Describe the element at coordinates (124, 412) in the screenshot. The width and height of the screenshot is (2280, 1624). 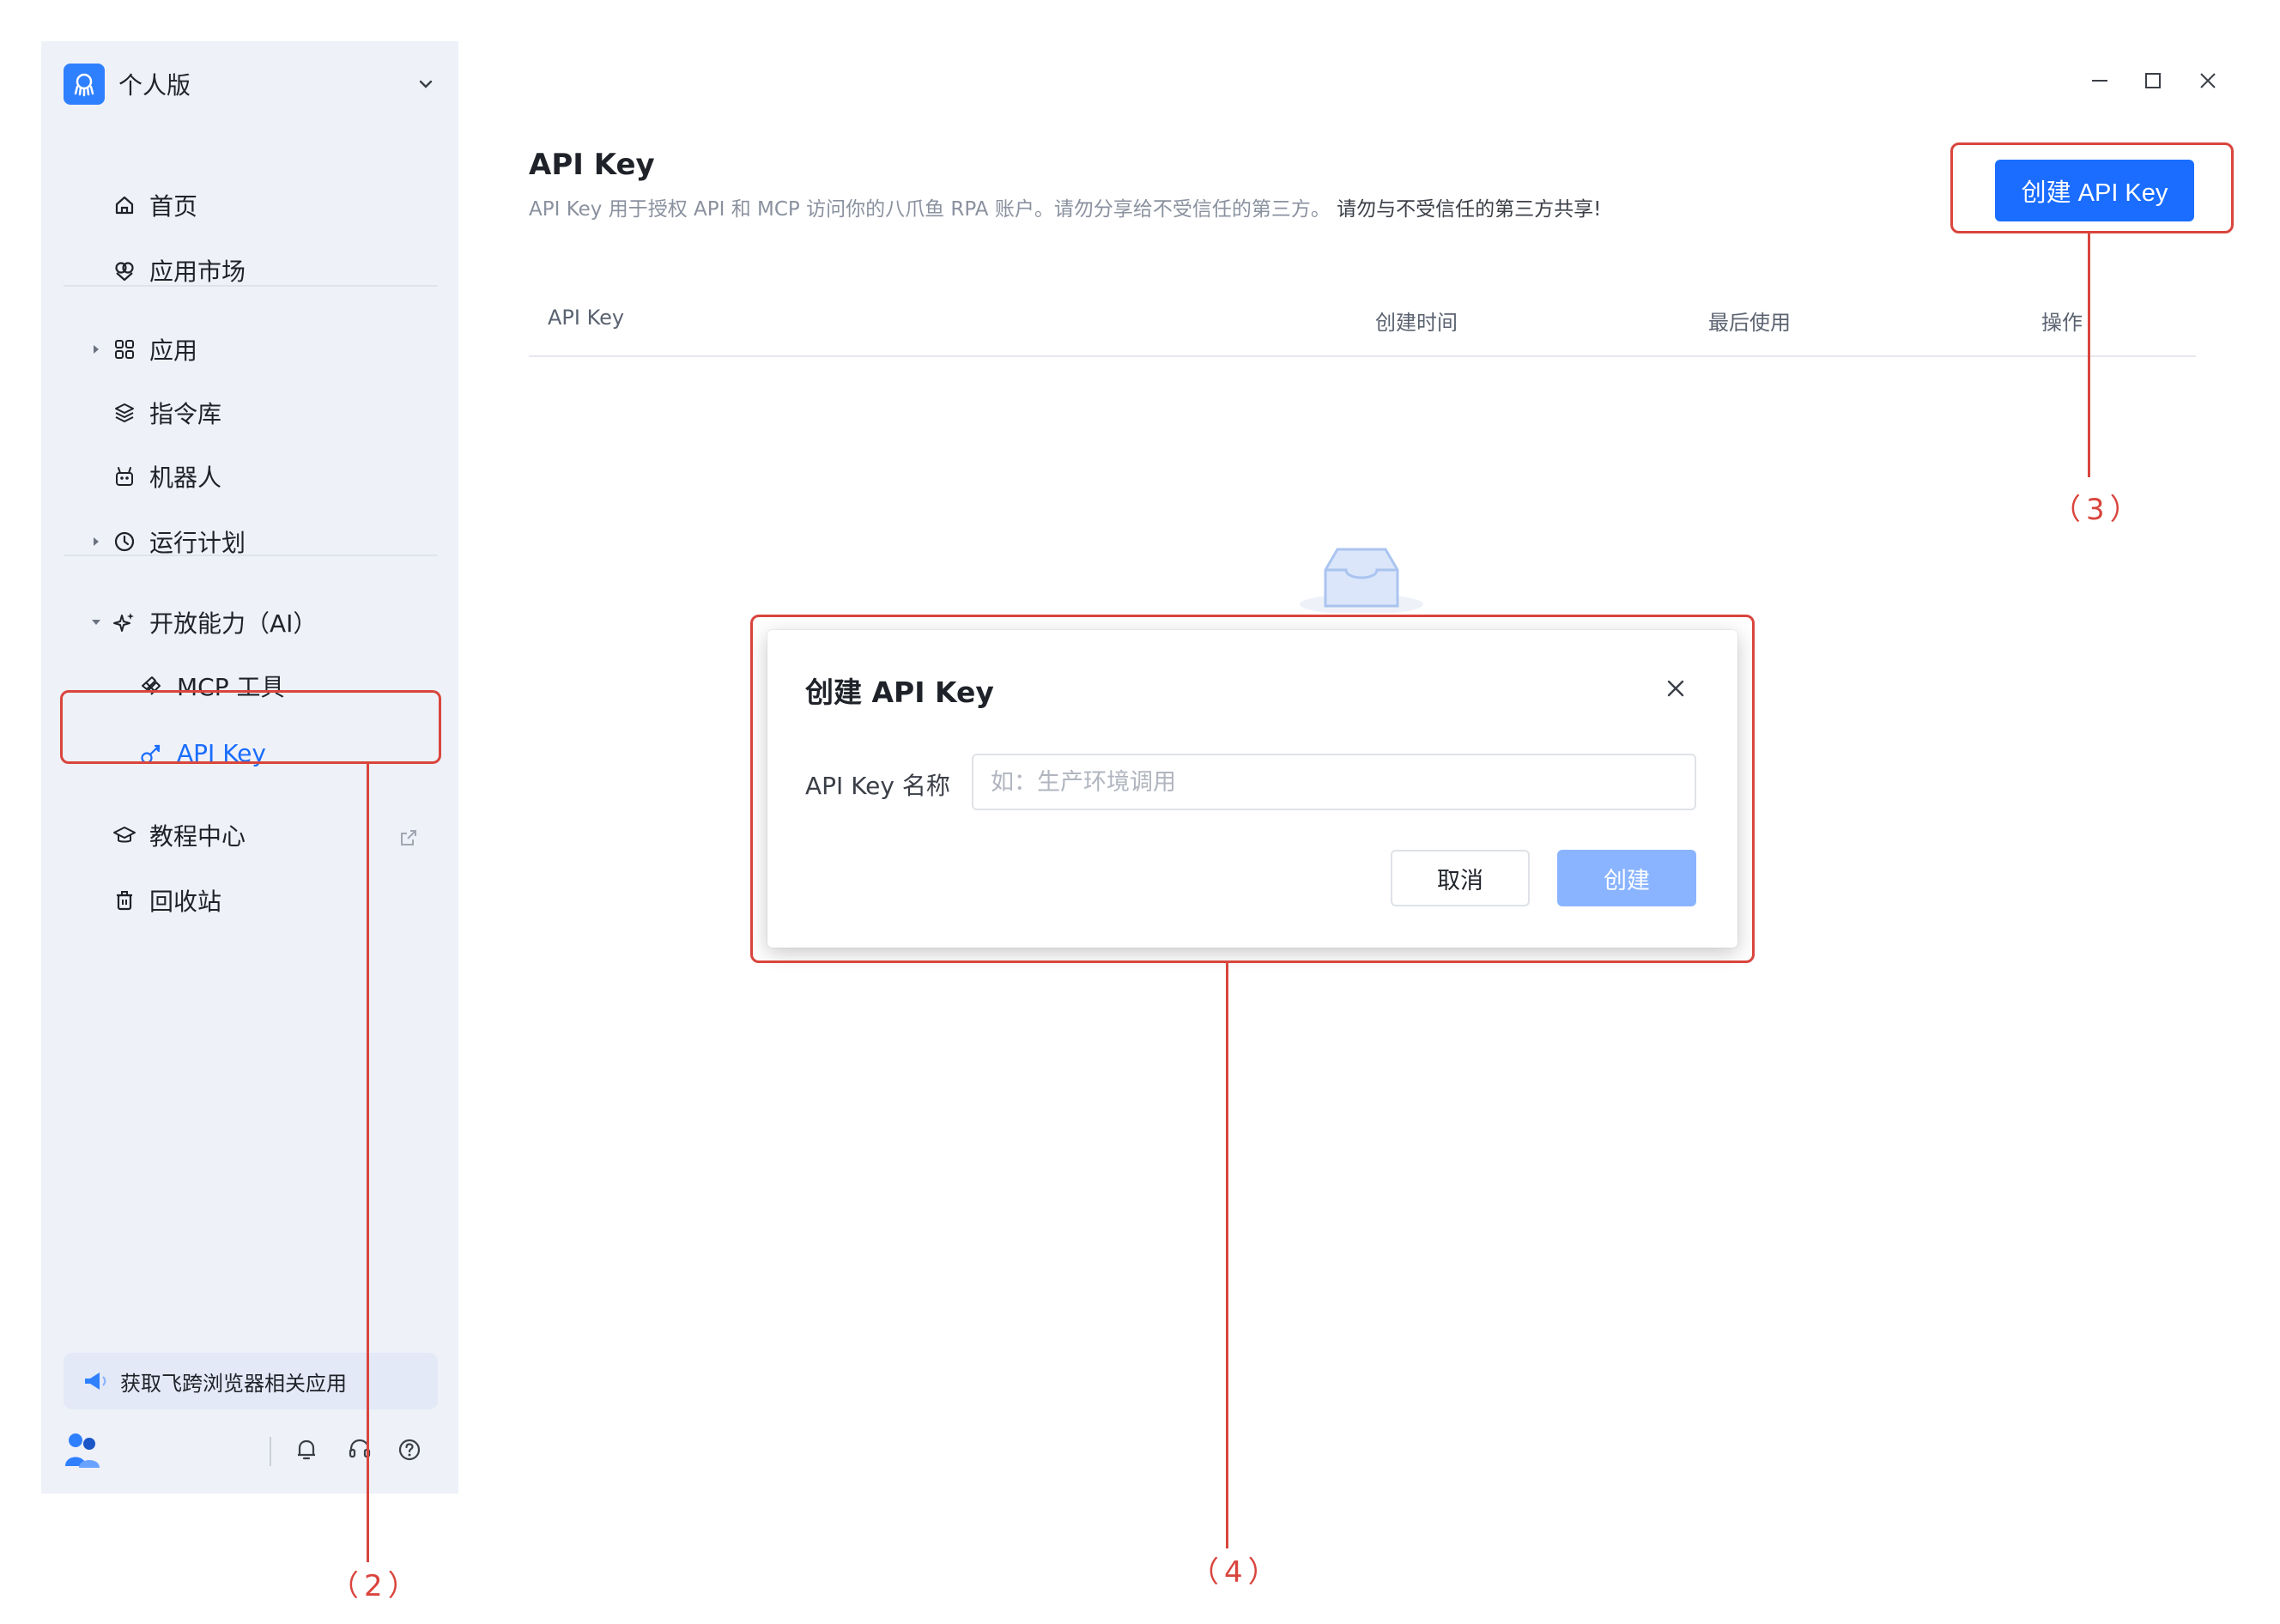
I see `layers-icon` at that location.